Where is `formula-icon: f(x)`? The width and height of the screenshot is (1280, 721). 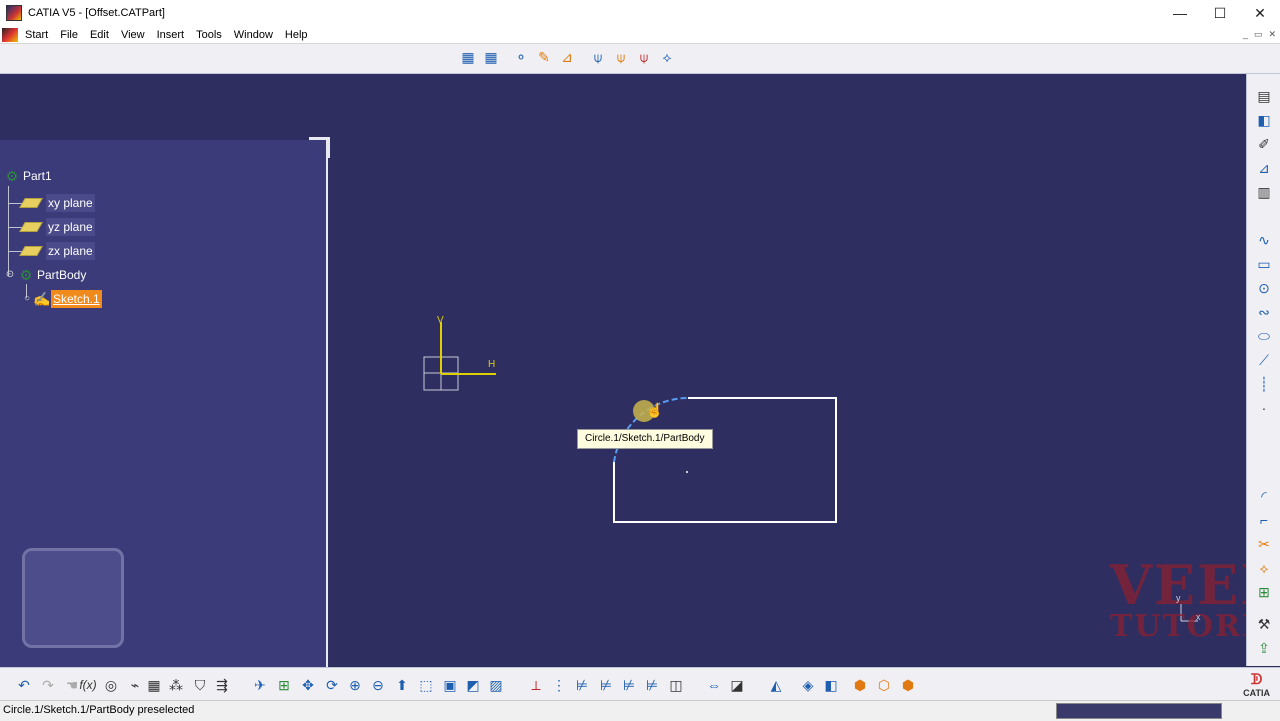
formula-icon: f(x) is located at coordinates (88, 685).